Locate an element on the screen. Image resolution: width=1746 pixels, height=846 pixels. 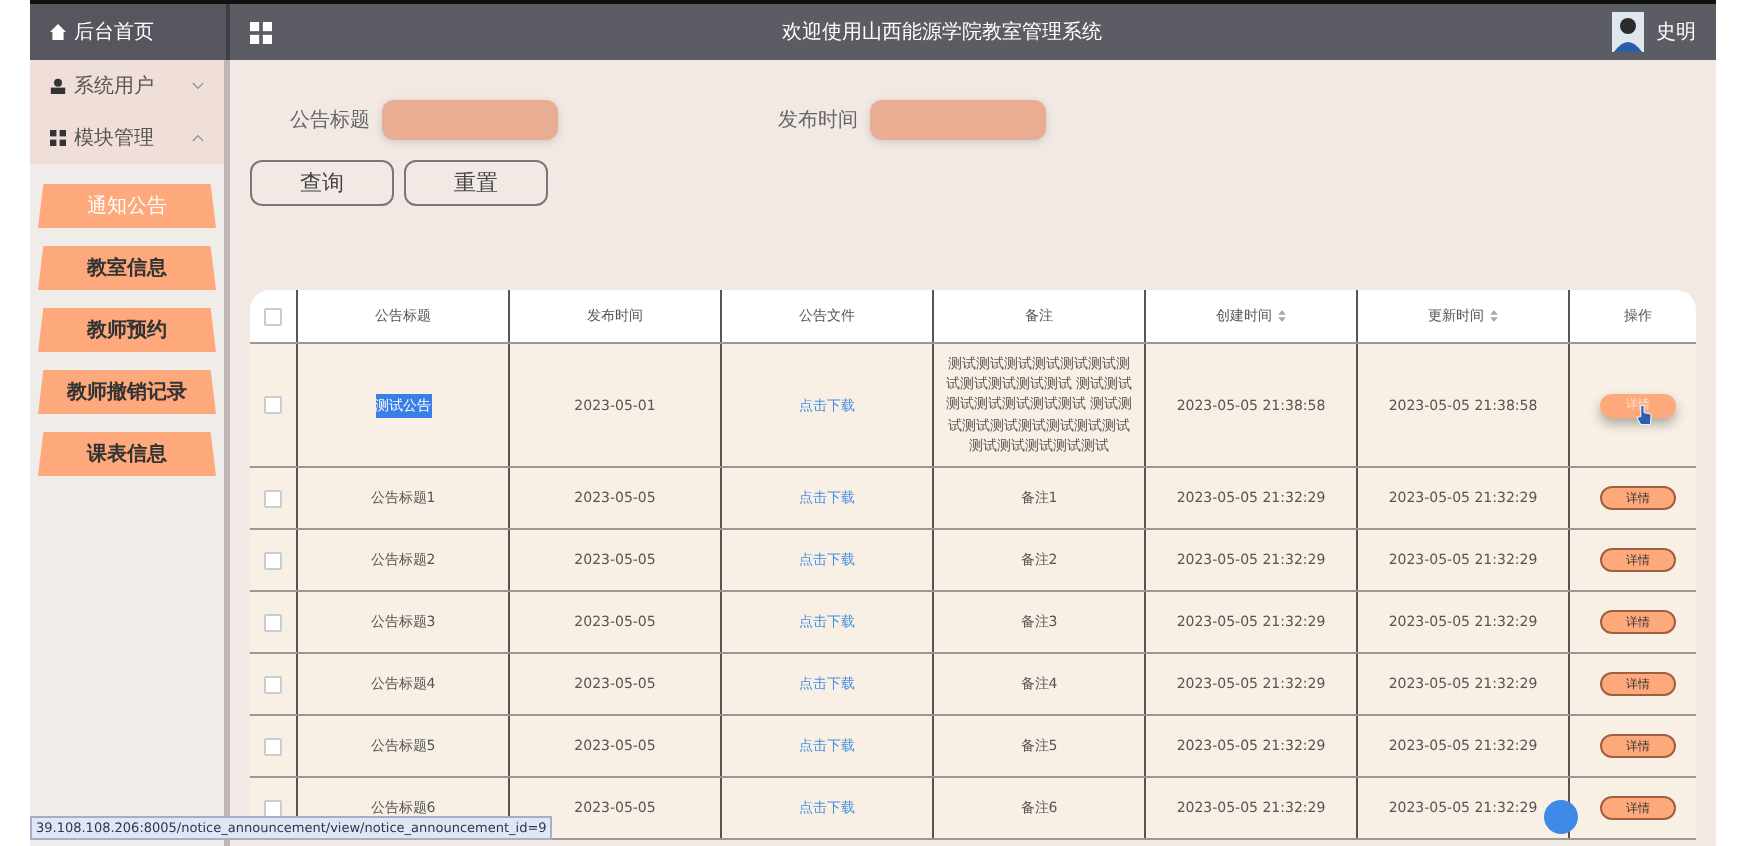
home-icon is located at coordinates (58, 32).